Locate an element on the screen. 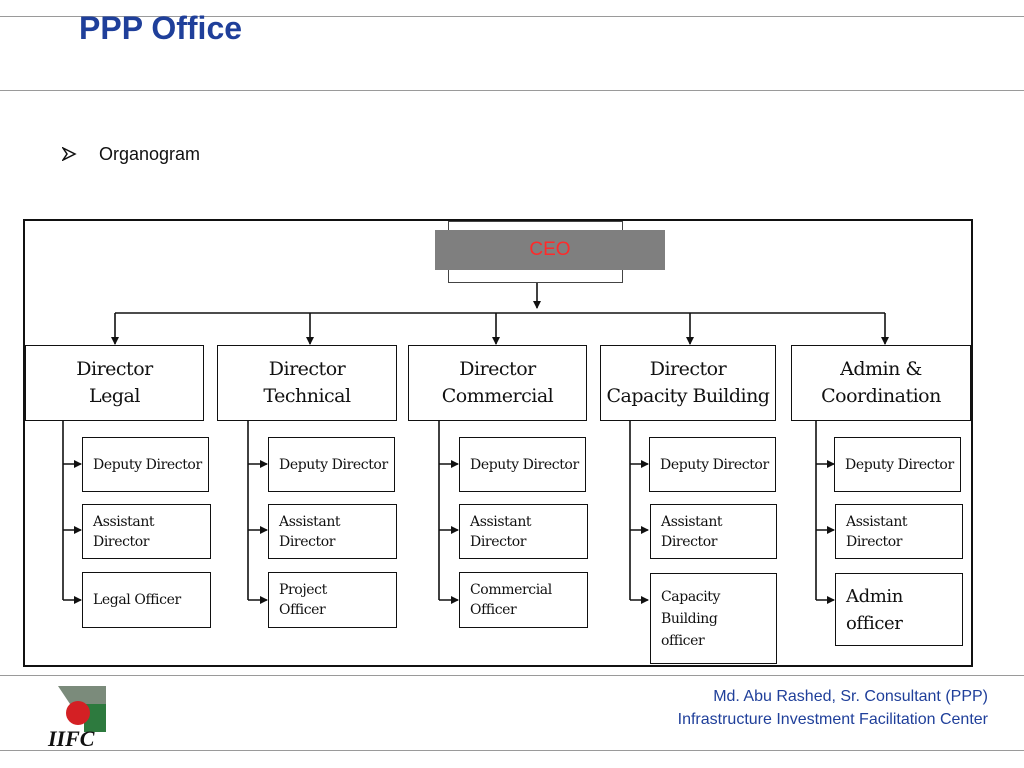 This screenshot has height=768, width=1024. admin-assistant-director: Assistant Director is located at coordinates (899, 531).